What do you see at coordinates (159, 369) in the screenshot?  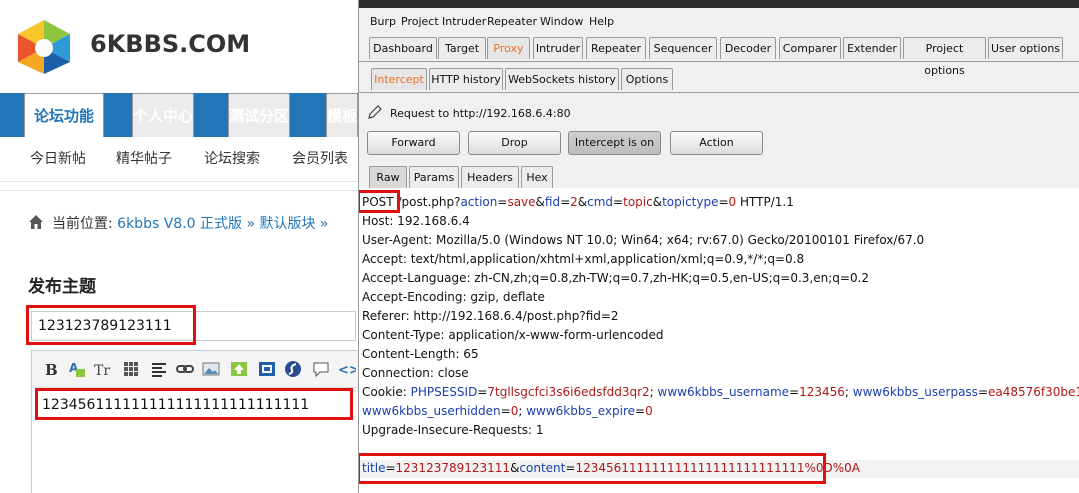 I see `align-icon` at bounding box center [159, 369].